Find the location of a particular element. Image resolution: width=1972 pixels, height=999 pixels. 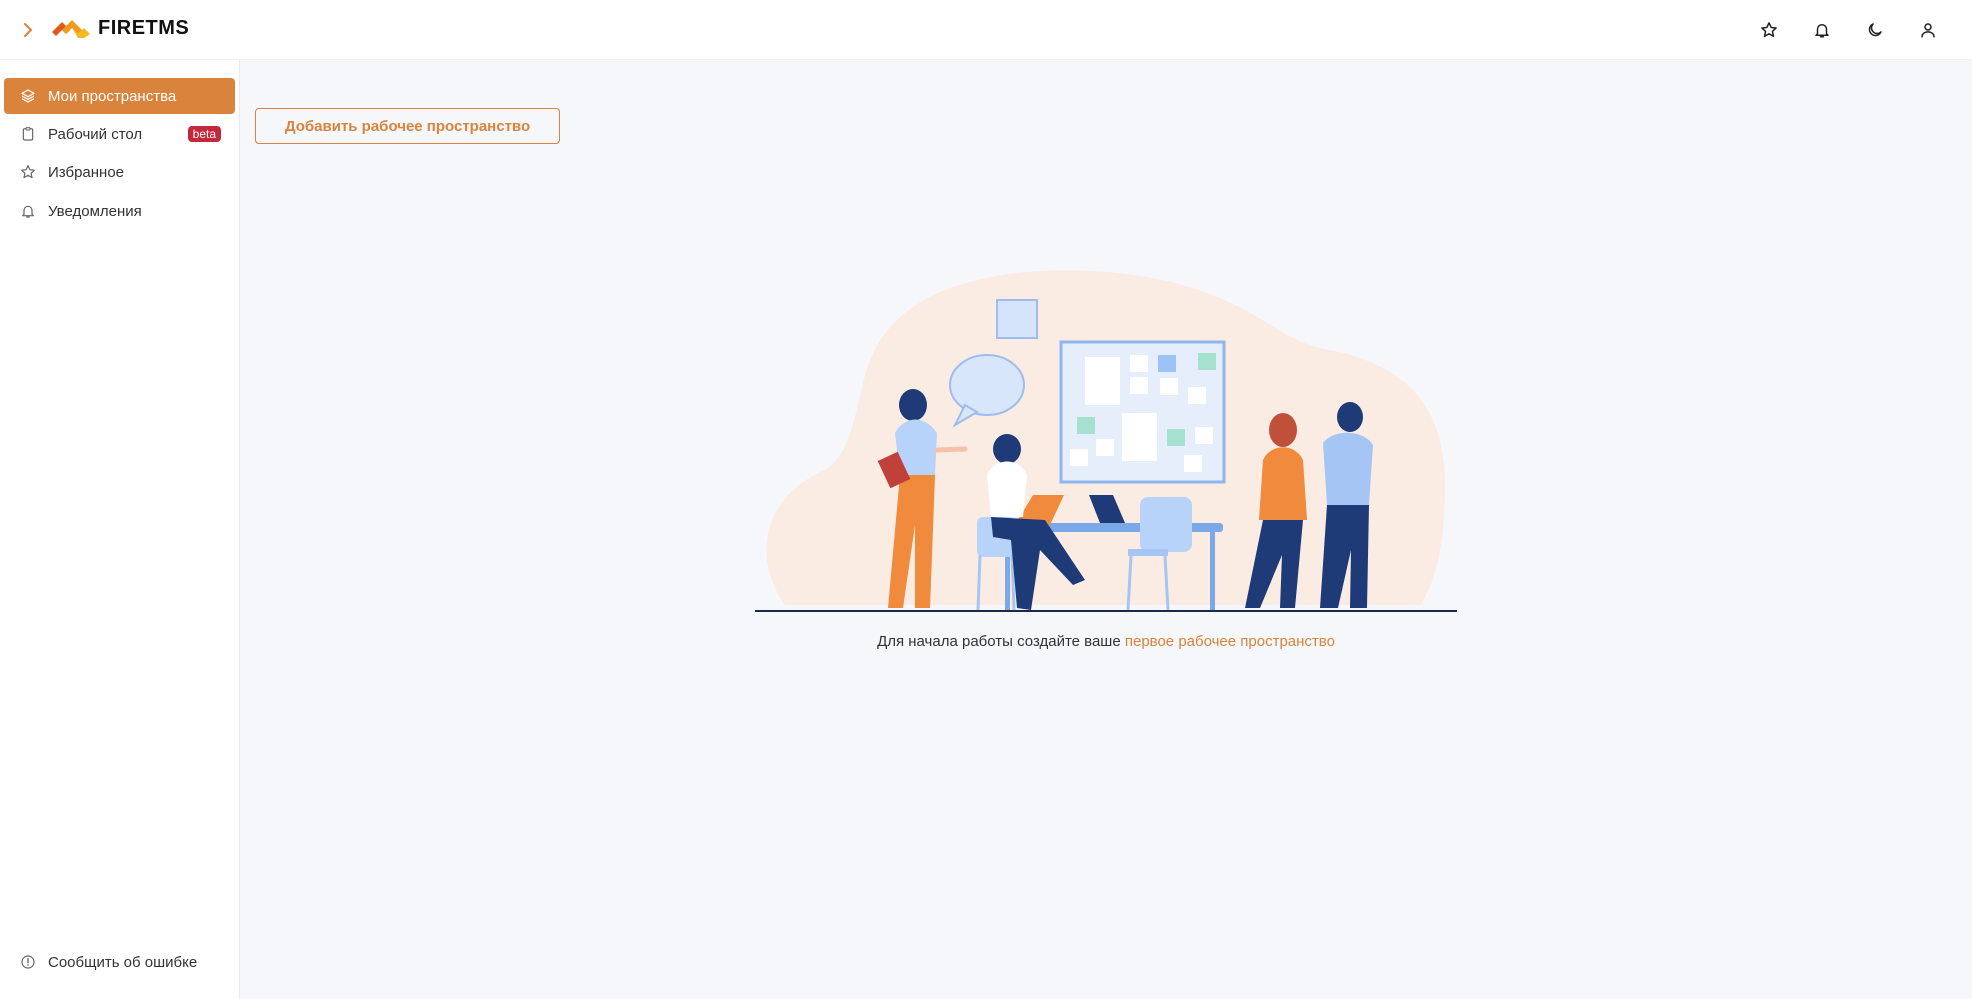

sidebar-toggle-button is located at coordinates (28, 30).